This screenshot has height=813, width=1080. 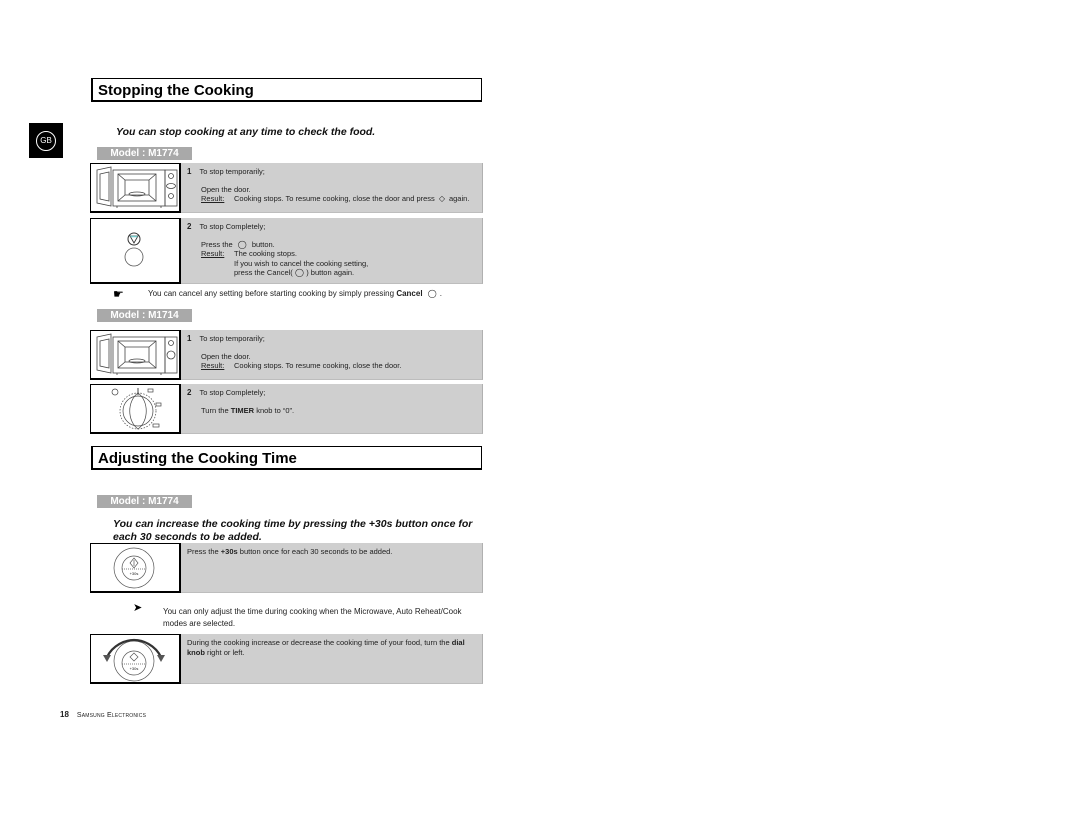 I want to click on plus30s-button-illustration: +30s, so click(x=135, y=568).